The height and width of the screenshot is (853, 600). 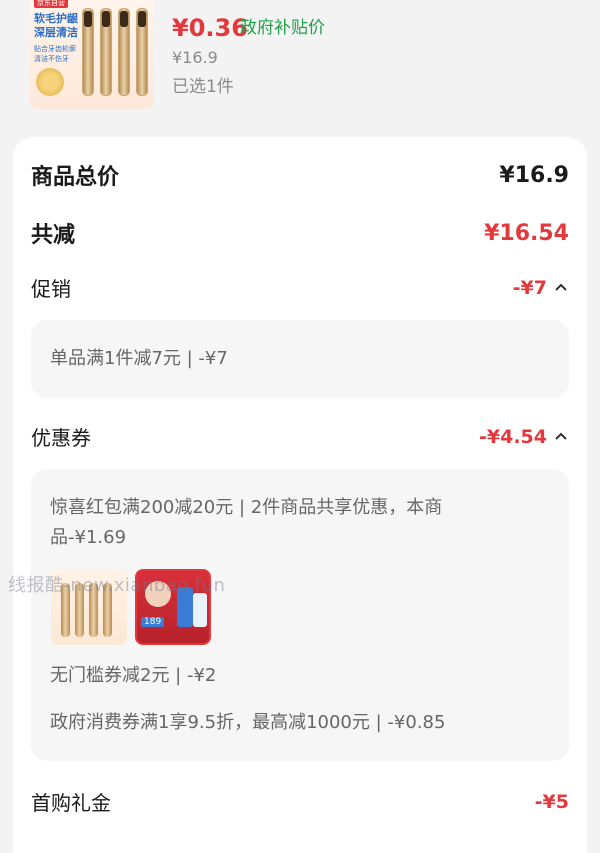 What do you see at coordinates (158, 594) in the screenshot?
I see `person-image` at bounding box center [158, 594].